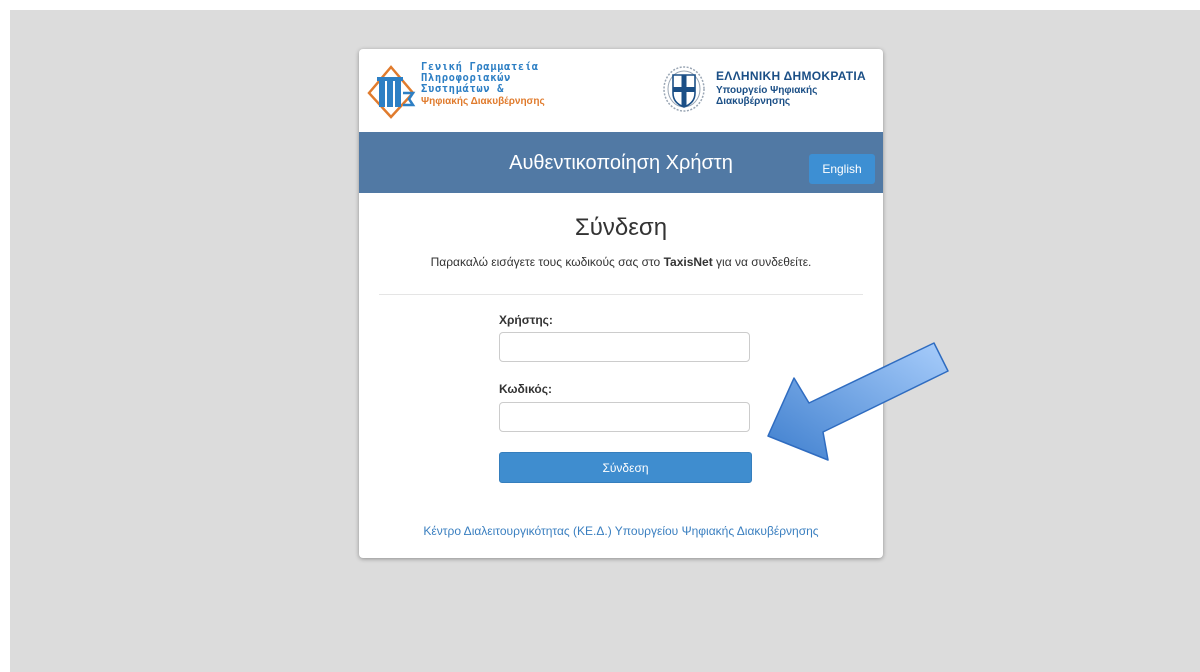 The height and width of the screenshot is (672, 1200). What do you see at coordinates (621, 227) in the screenshot?
I see `login-heading: Σύνδεση` at bounding box center [621, 227].